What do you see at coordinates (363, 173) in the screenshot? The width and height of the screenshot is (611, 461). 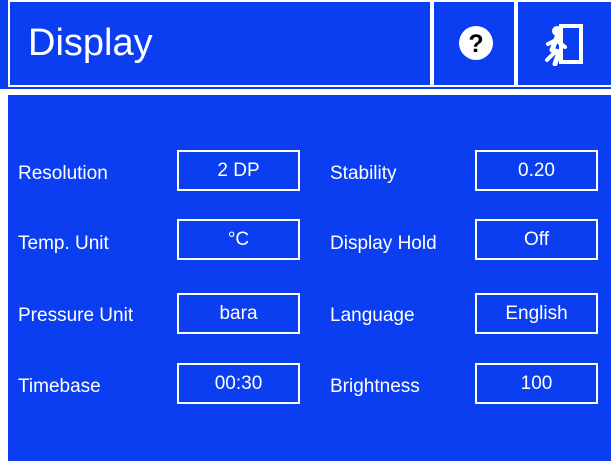 I see `stability-label: Stability` at bounding box center [363, 173].